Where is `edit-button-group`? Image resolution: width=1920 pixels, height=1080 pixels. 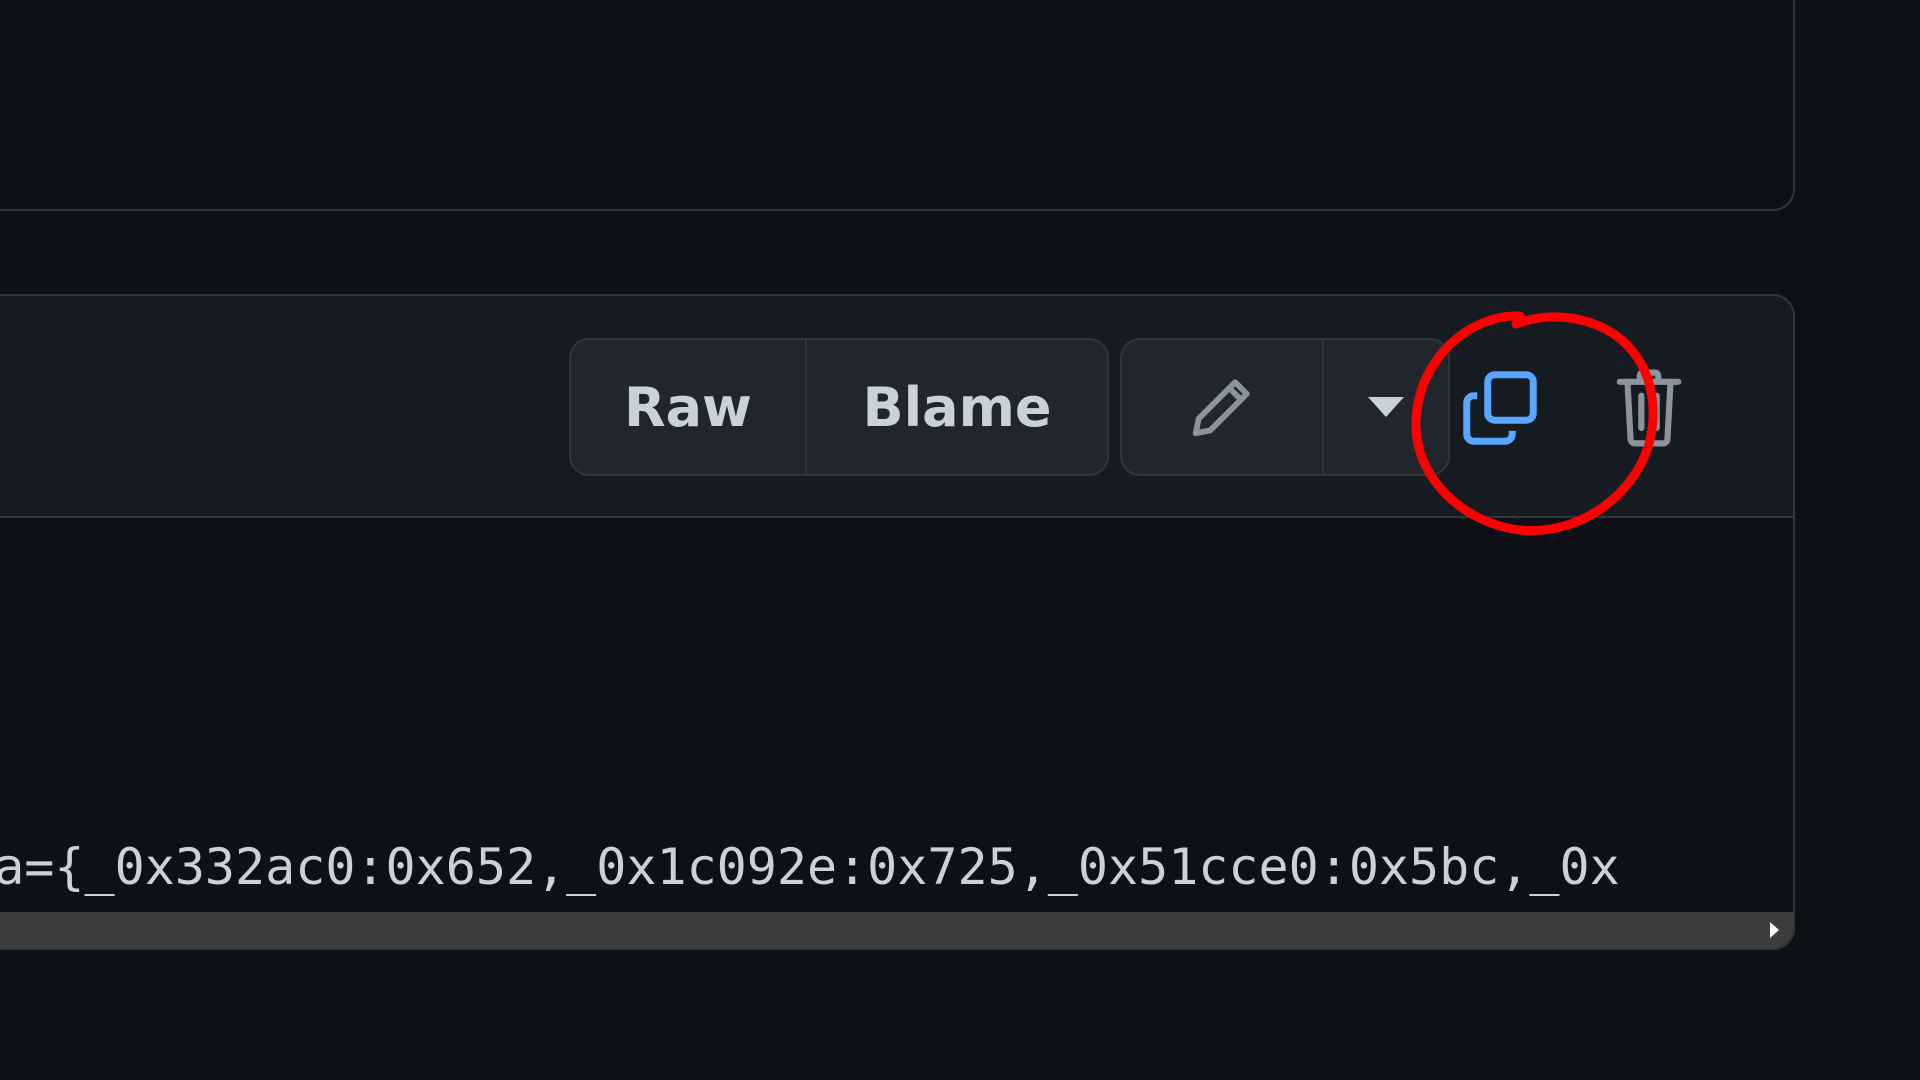
edit-button-group is located at coordinates (1285, 407).